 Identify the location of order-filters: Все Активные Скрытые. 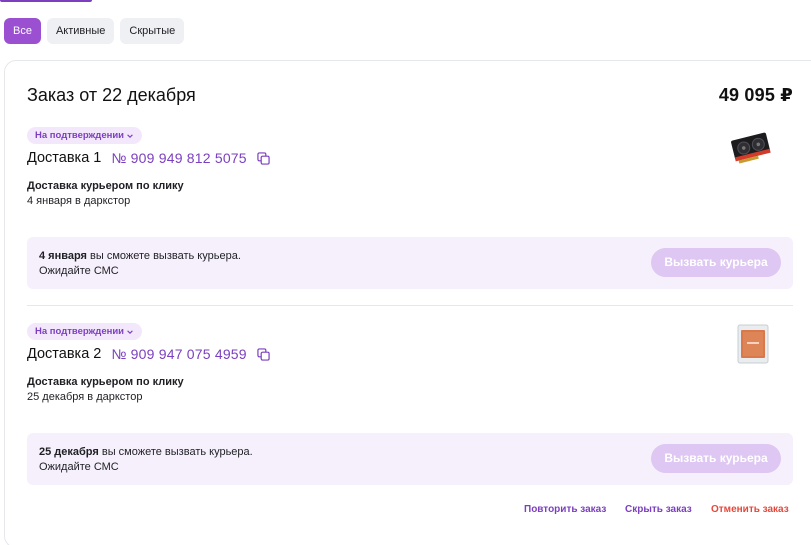
(94, 31).